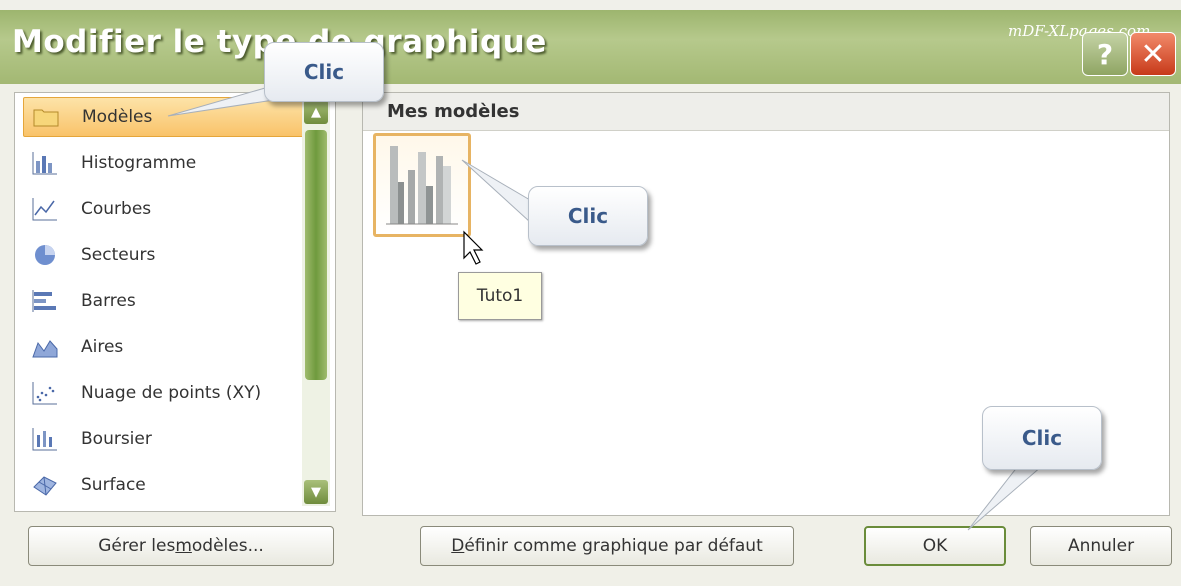  What do you see at coordinates (164, 255) in the screenshot?
I see `chart-type-pie: Secteurs` at bounding box center [164, 255].